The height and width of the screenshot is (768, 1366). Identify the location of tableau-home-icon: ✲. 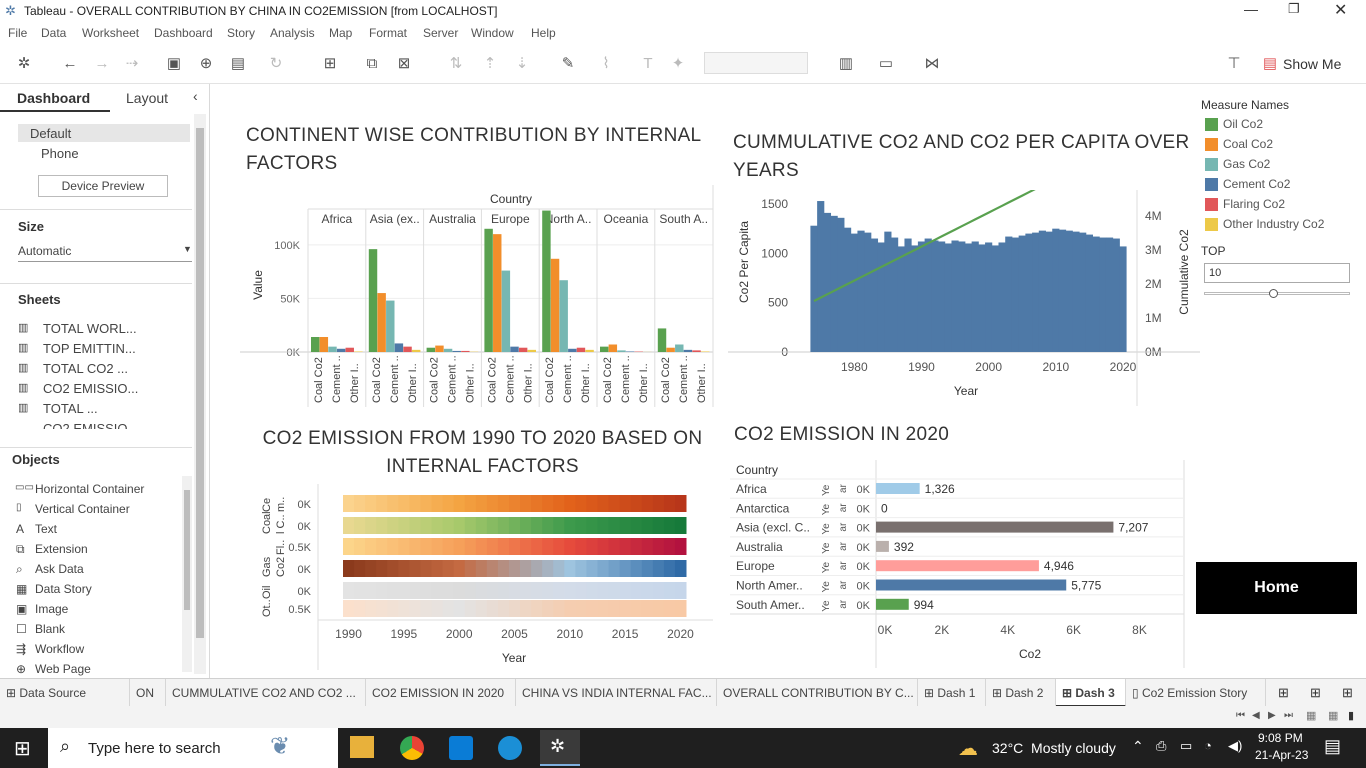
(24, 64).